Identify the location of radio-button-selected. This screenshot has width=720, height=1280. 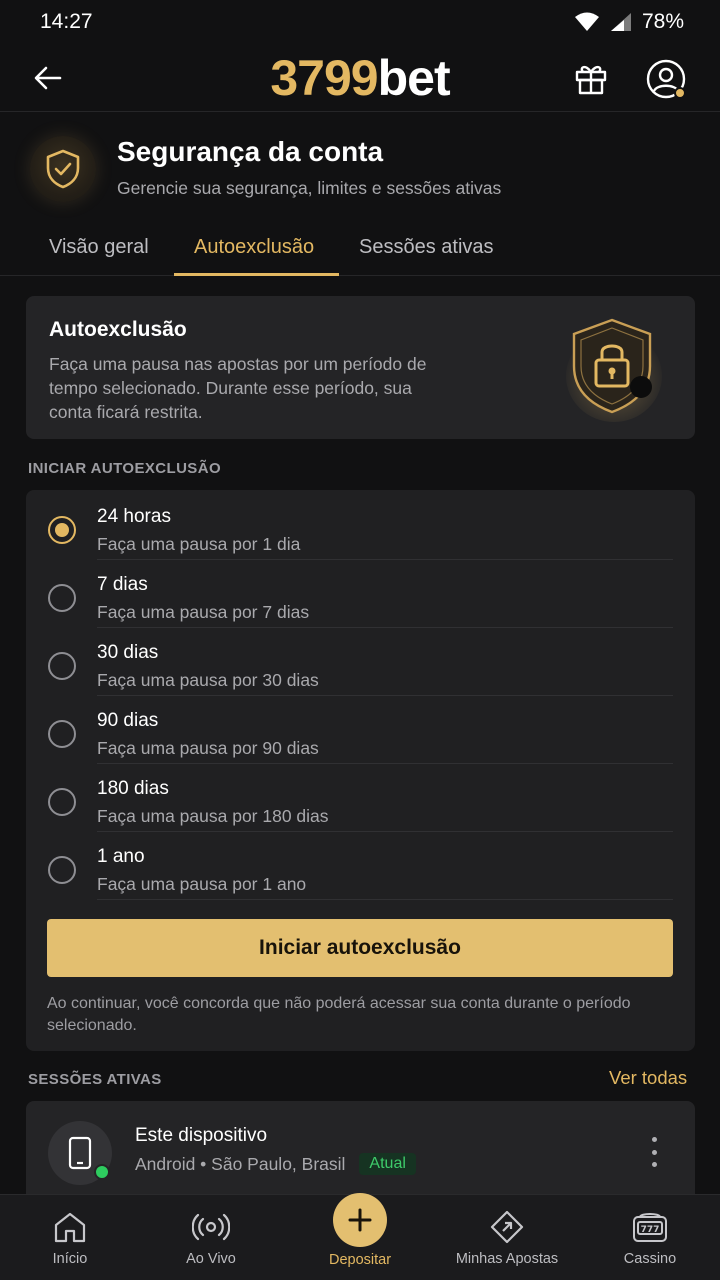
(62, 530).